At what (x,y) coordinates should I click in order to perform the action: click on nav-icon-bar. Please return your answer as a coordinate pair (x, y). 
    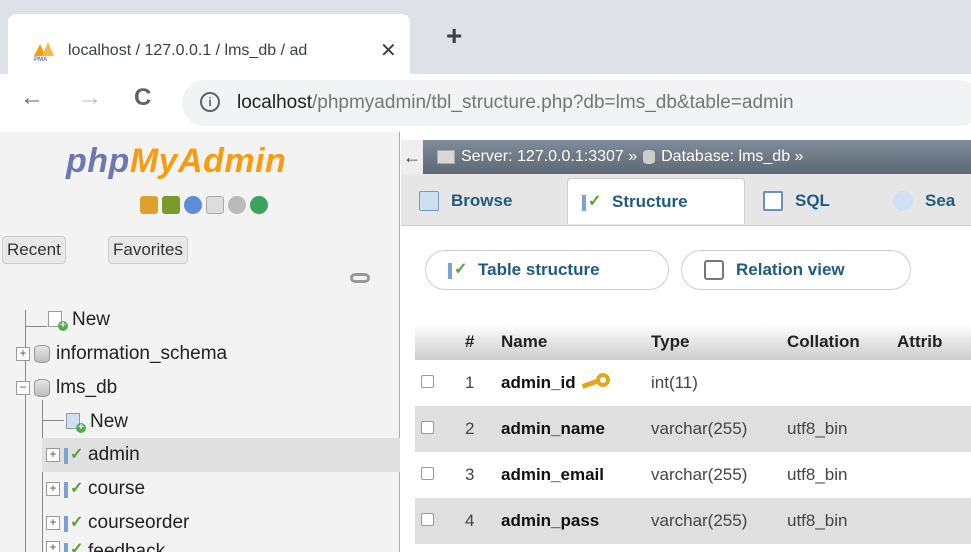
    Looking at the image, I should click on (204, 205).